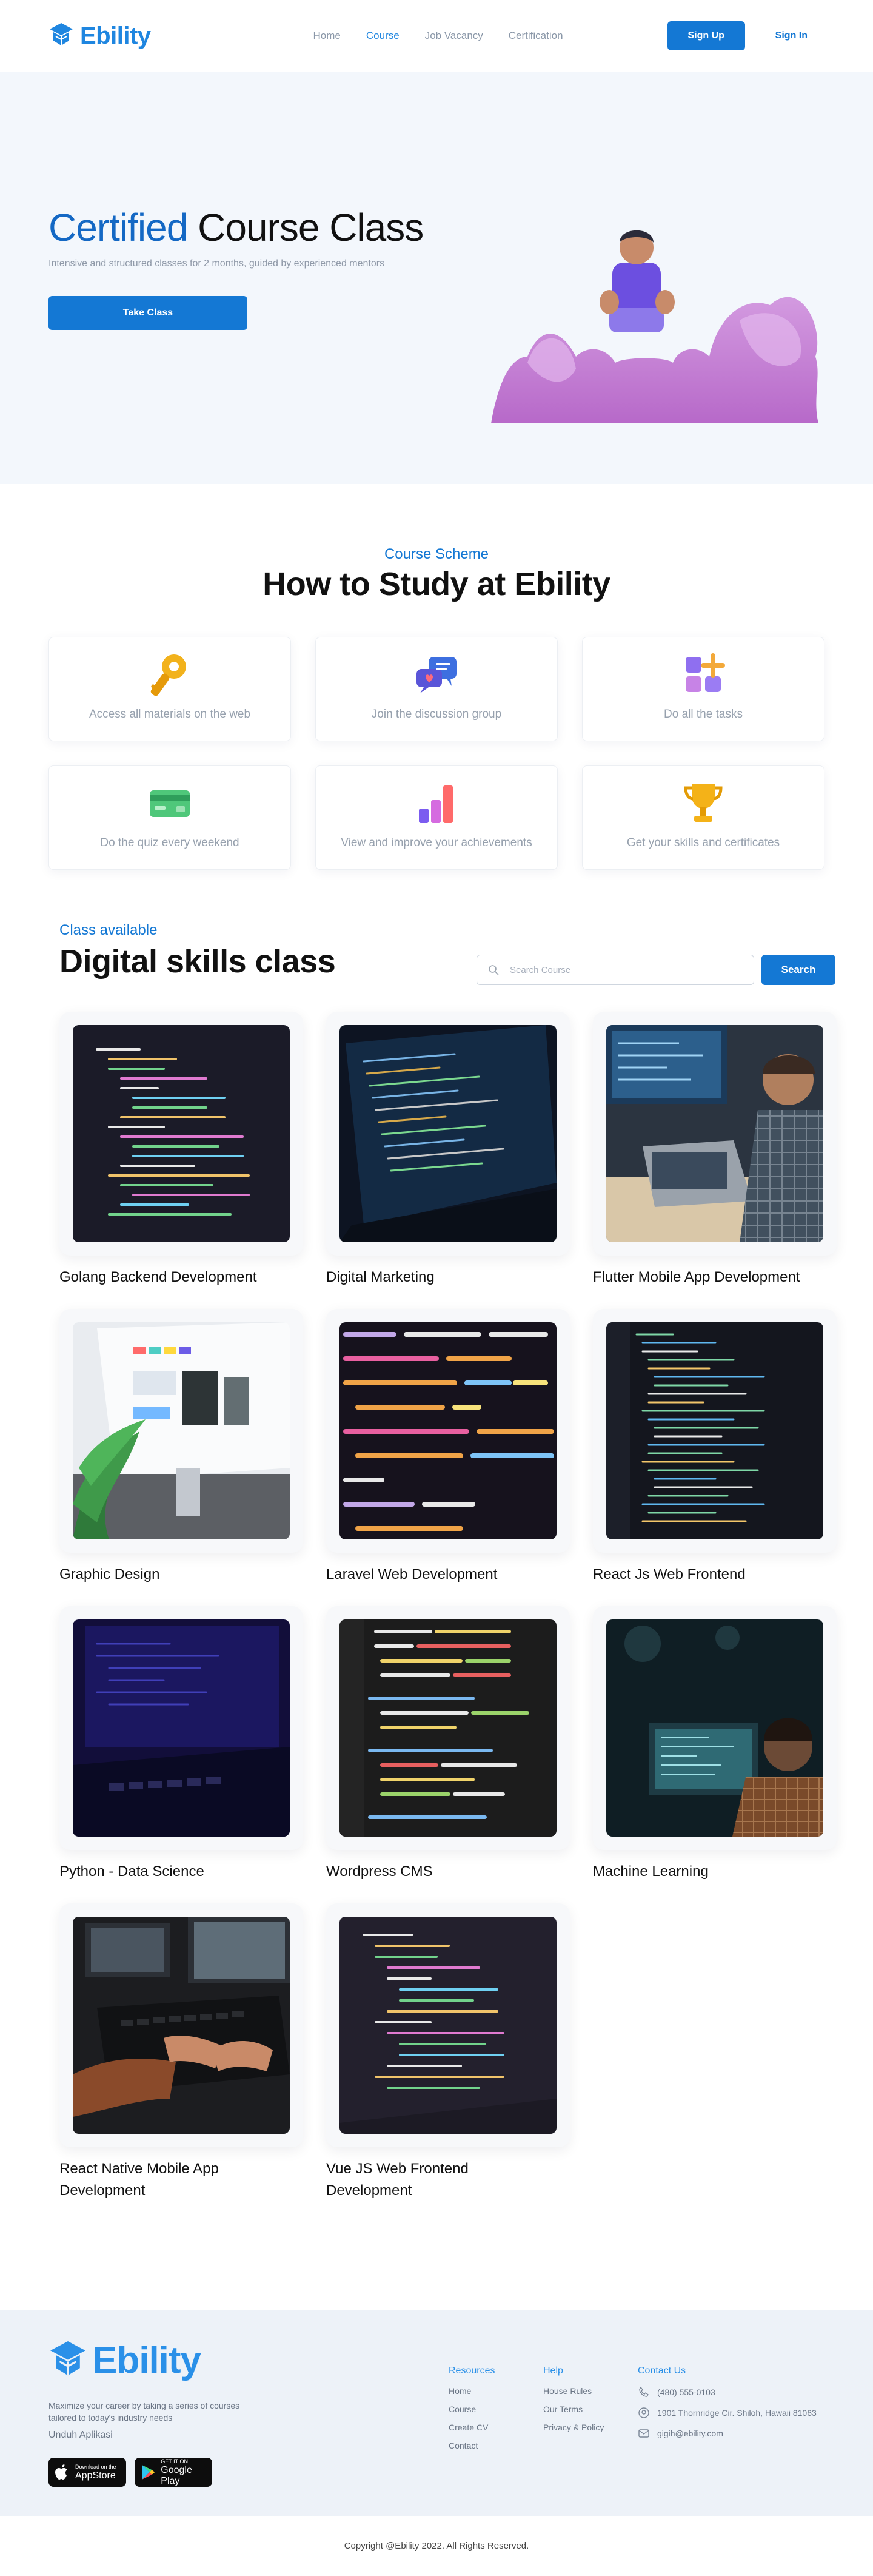 This screenshot has height=2576, width=873. What do you see at coordinates (472, 2427) in the screenshot?
I see `footer-link-create-cv: Create CV` at bounding box center [472, 2427].